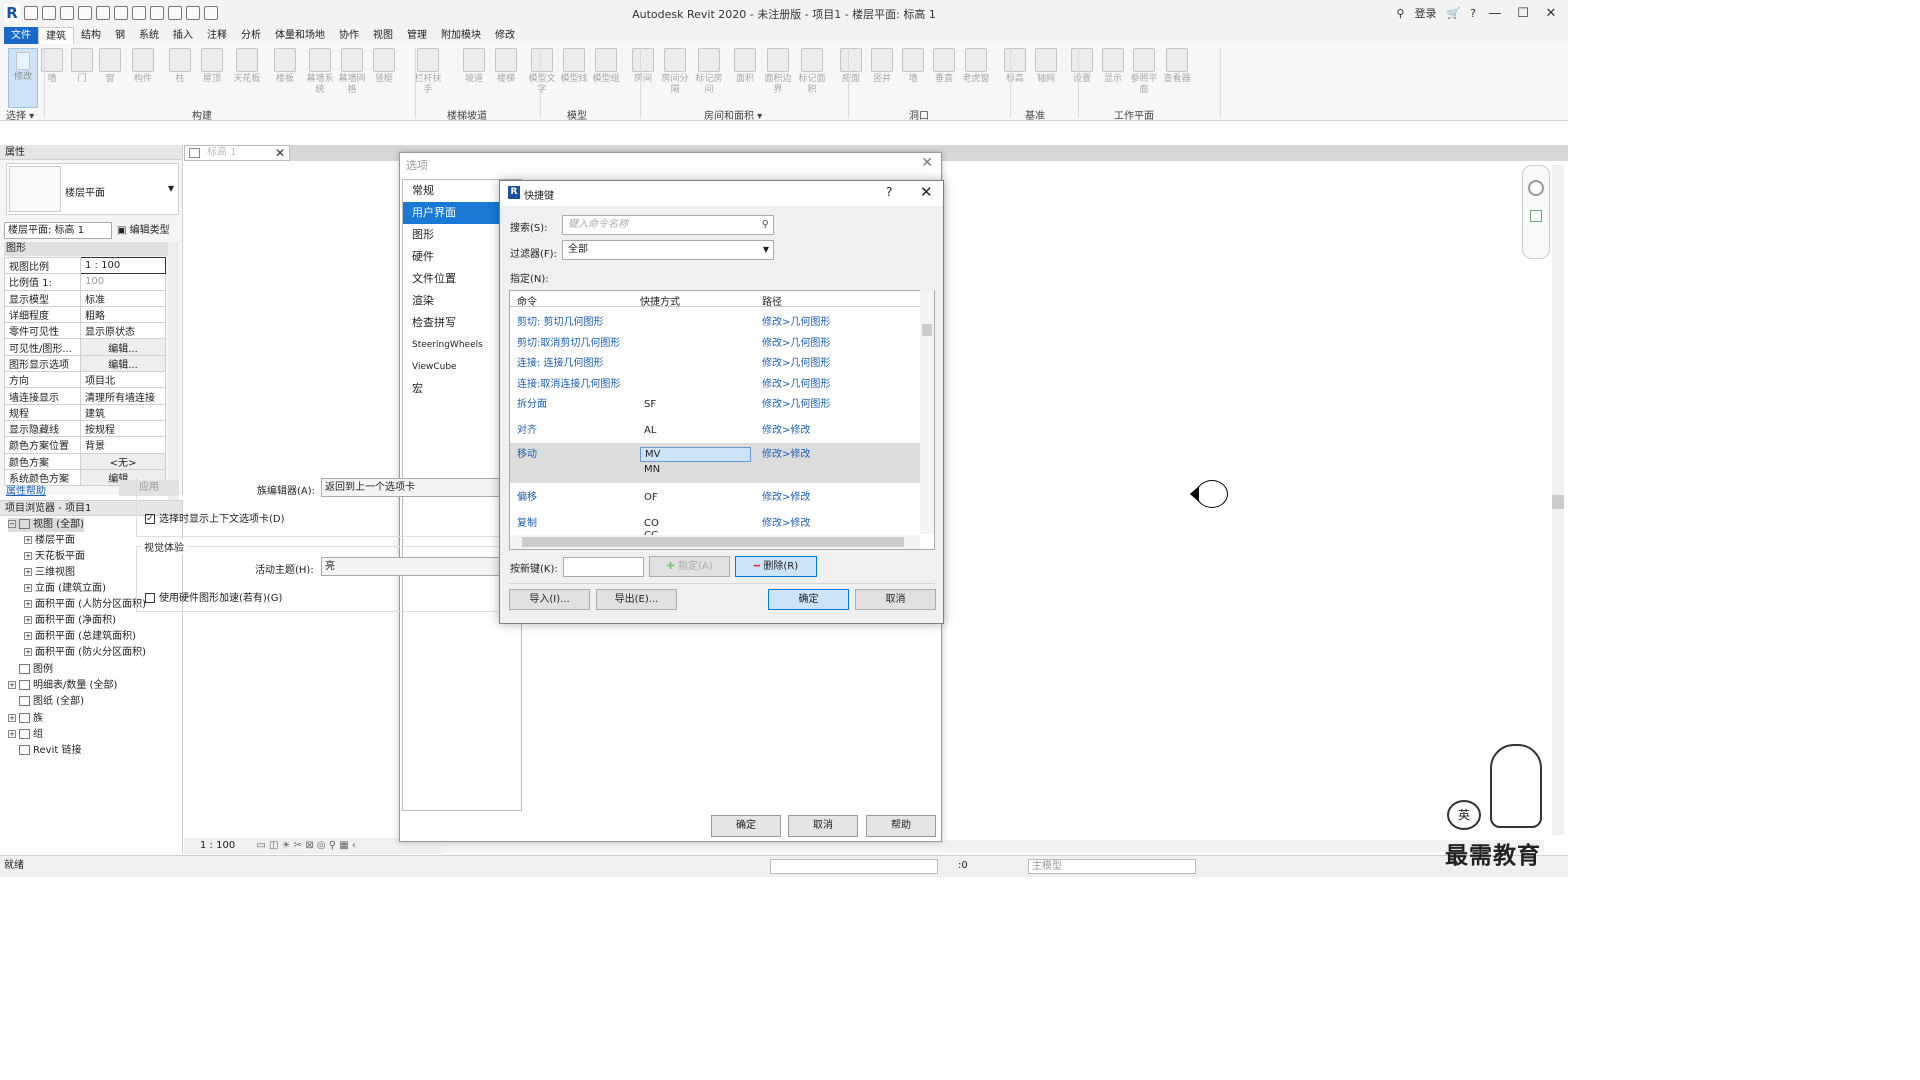 This screenshot has height=1080, width=1920. Describe the element at coordinates (80, 637) in the screenshot. I see `browser-node: + 面积平面 (总建筑面积)` at that location.